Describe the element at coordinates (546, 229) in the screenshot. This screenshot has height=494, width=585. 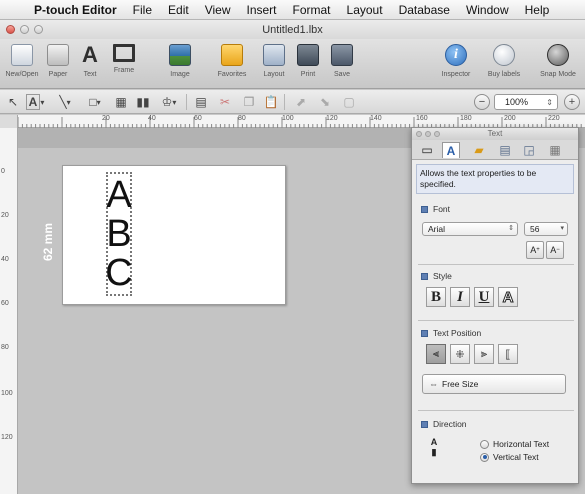
I see `font-size-select: 56 ▾` at that location.